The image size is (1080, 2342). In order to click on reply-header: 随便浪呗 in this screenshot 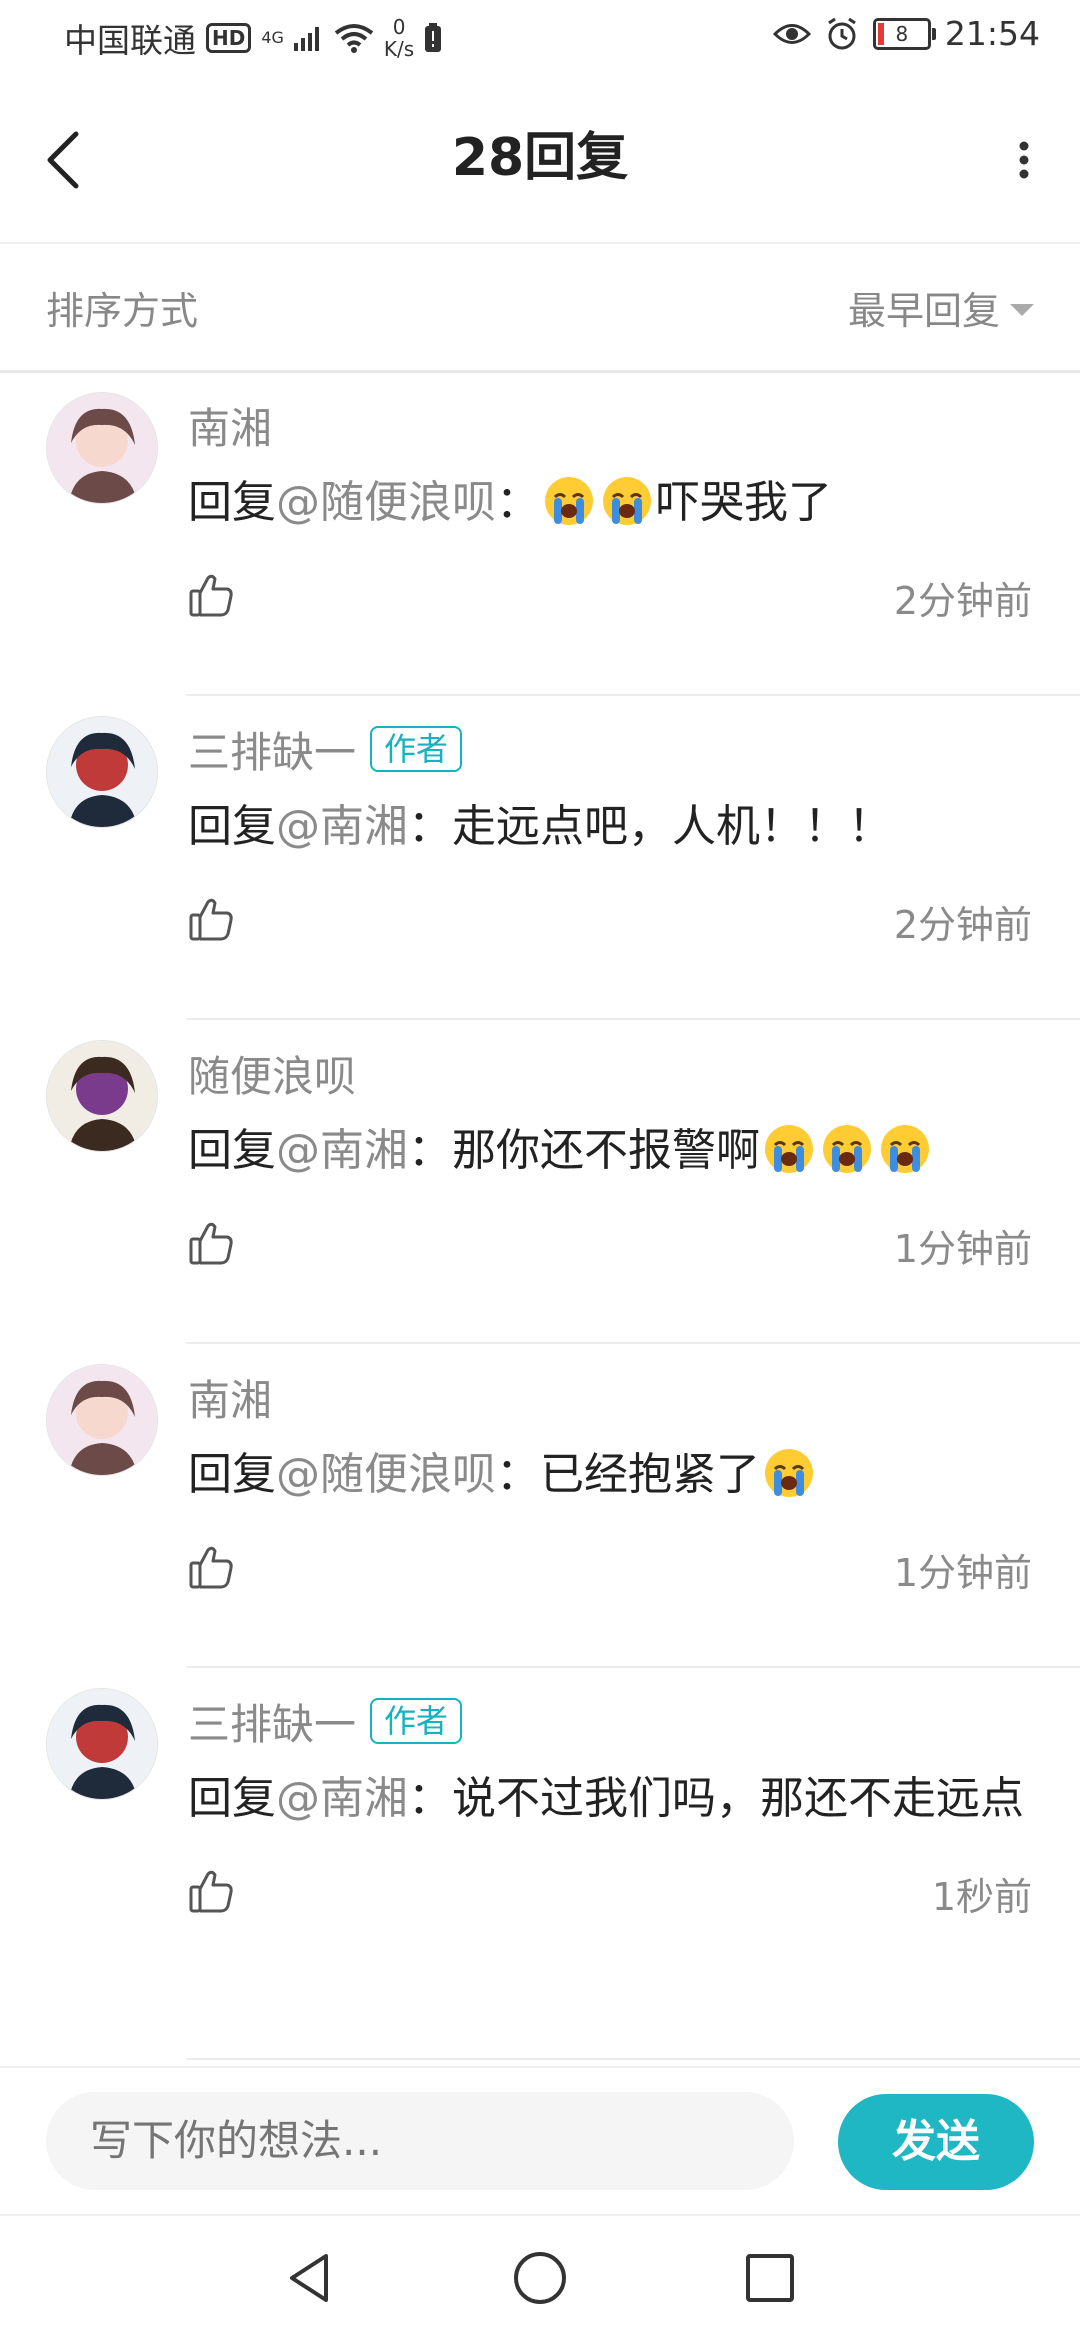, I will do `click(610, 1073)`.